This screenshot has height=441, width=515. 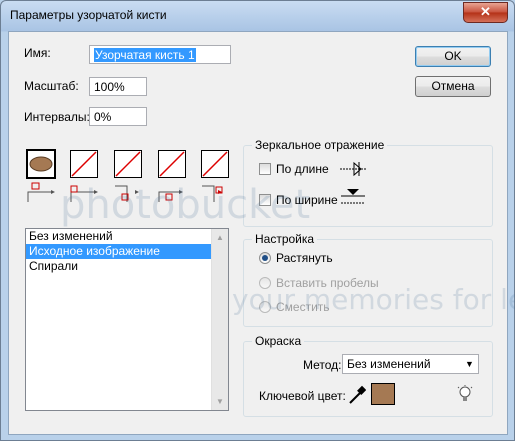 I want to click on key-color-swatch, so click(x=383, y=394).